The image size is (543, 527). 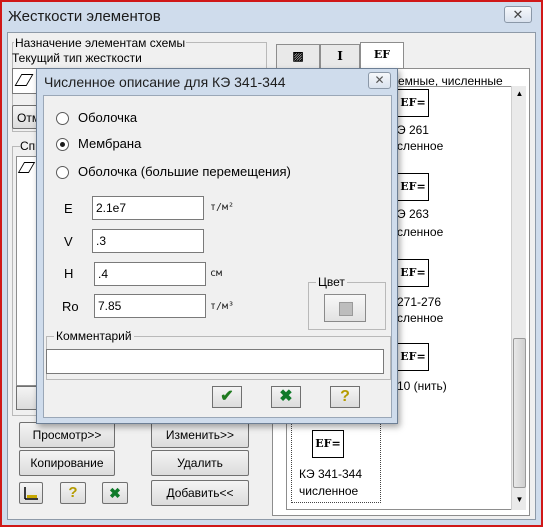 I want to click on main-close-button: ✕, so click(x=518, y=14).